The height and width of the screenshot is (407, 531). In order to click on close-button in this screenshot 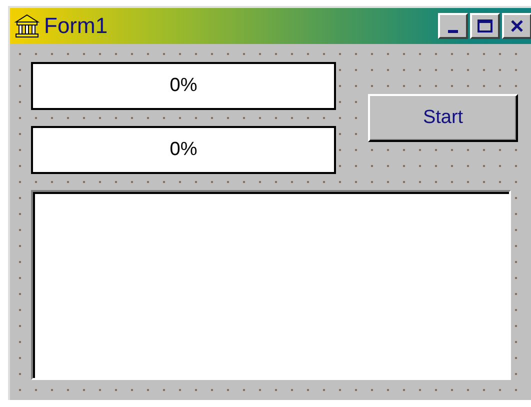, I will do `click(516, 26)`.